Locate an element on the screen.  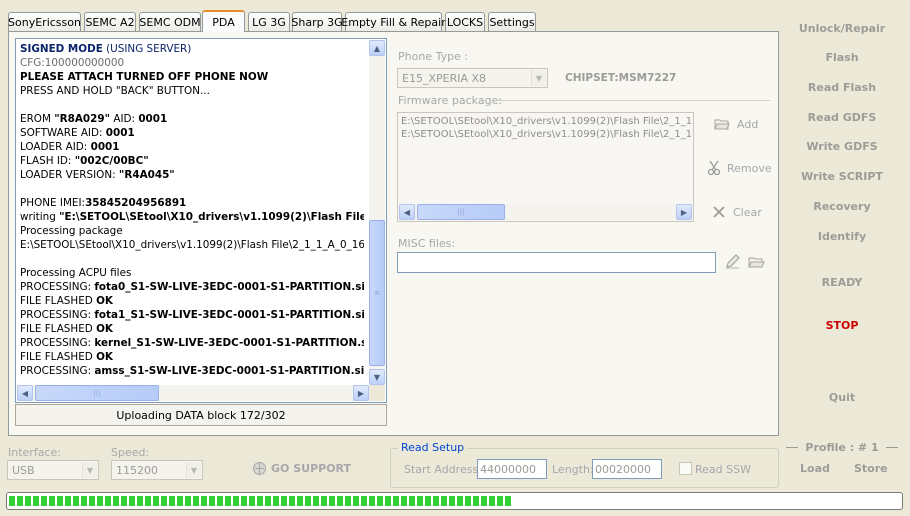
speed-label: Speed: is located at coordinates (130, 452).